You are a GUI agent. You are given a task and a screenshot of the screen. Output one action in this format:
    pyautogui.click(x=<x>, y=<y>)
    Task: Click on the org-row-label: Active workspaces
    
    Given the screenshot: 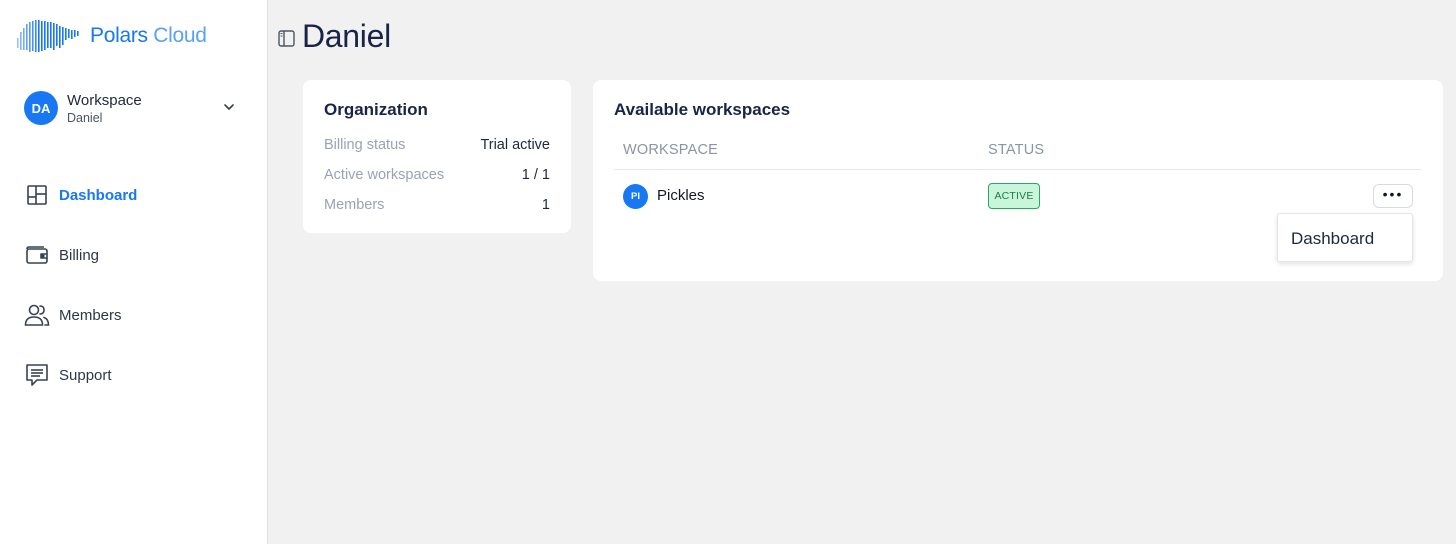 What is the action you would take?
    pyautogui.click(x=384, y=175)
    